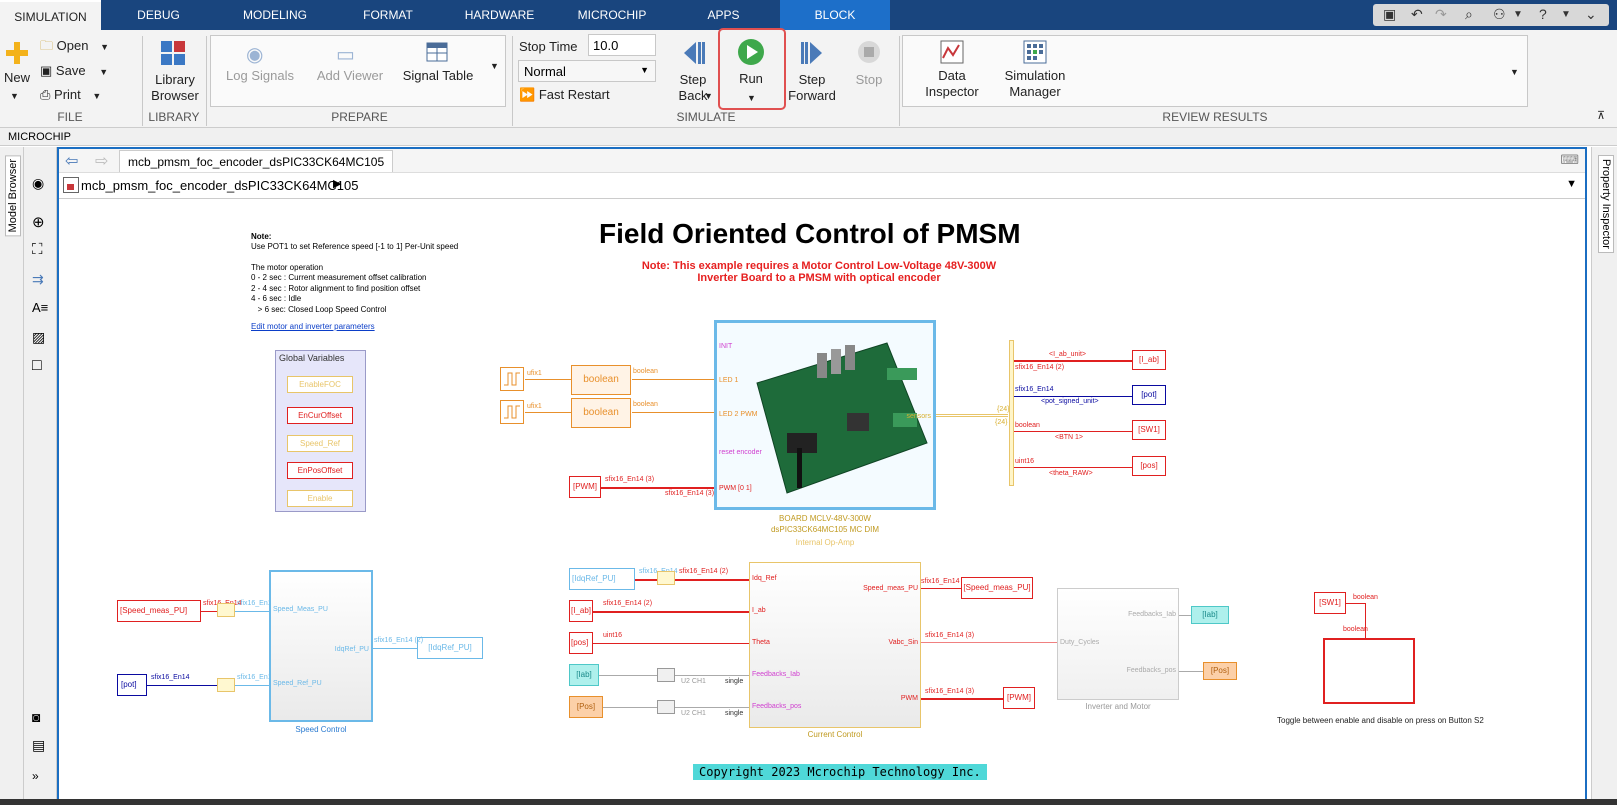 The image size is (1617, 805). What do you see at coordinates (320, 443) in the screenshot?
I see `speed-ref-block: Speed_Ref` at bounding box center [320, 443].